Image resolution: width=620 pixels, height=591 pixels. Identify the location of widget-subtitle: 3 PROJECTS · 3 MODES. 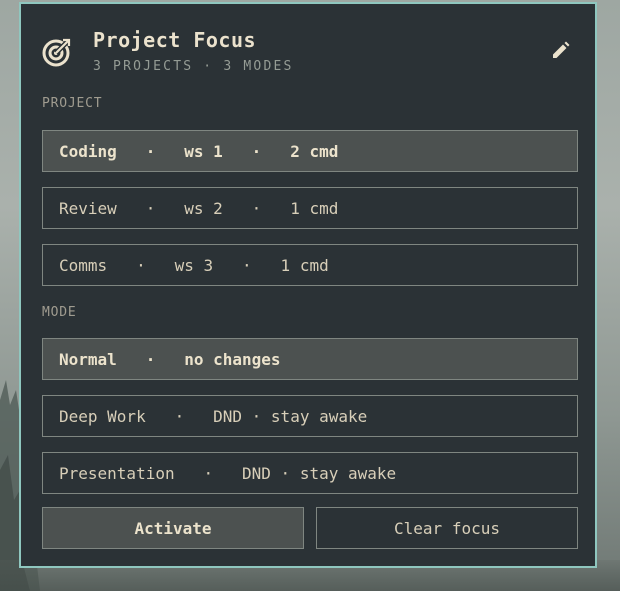
(193, 66).